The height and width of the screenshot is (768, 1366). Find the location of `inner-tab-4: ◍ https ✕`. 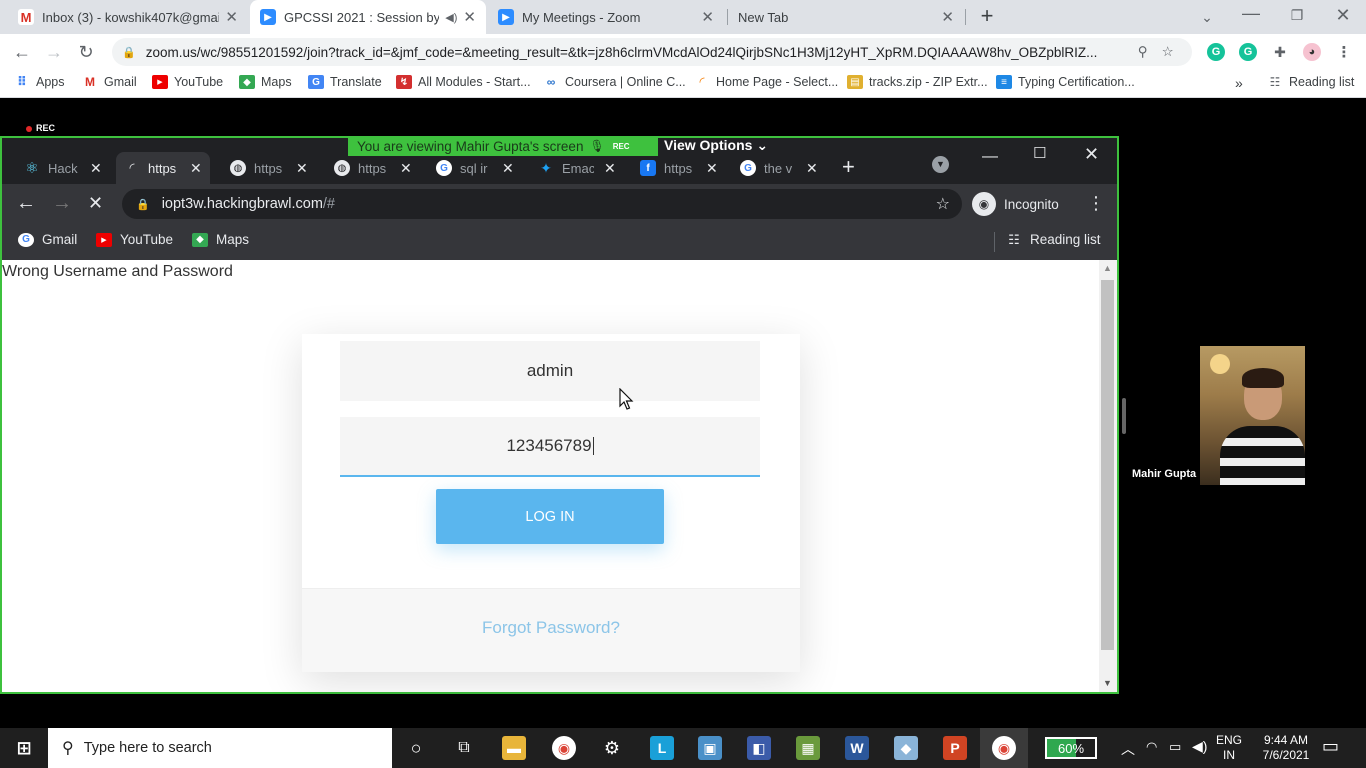

inner-tab-4: ◍ https ✕ is located at coordinates (373, 168).